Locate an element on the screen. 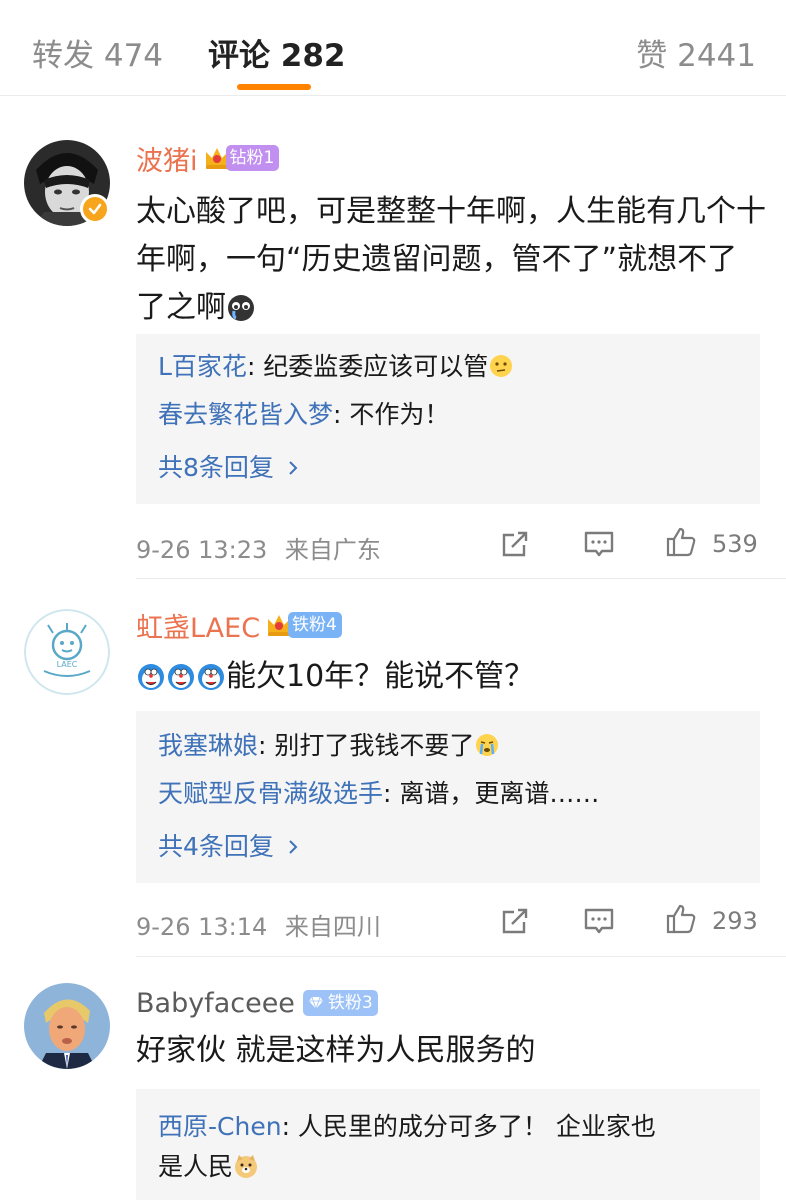  username: Babyfaceee is located at coordinates (215, 1003).